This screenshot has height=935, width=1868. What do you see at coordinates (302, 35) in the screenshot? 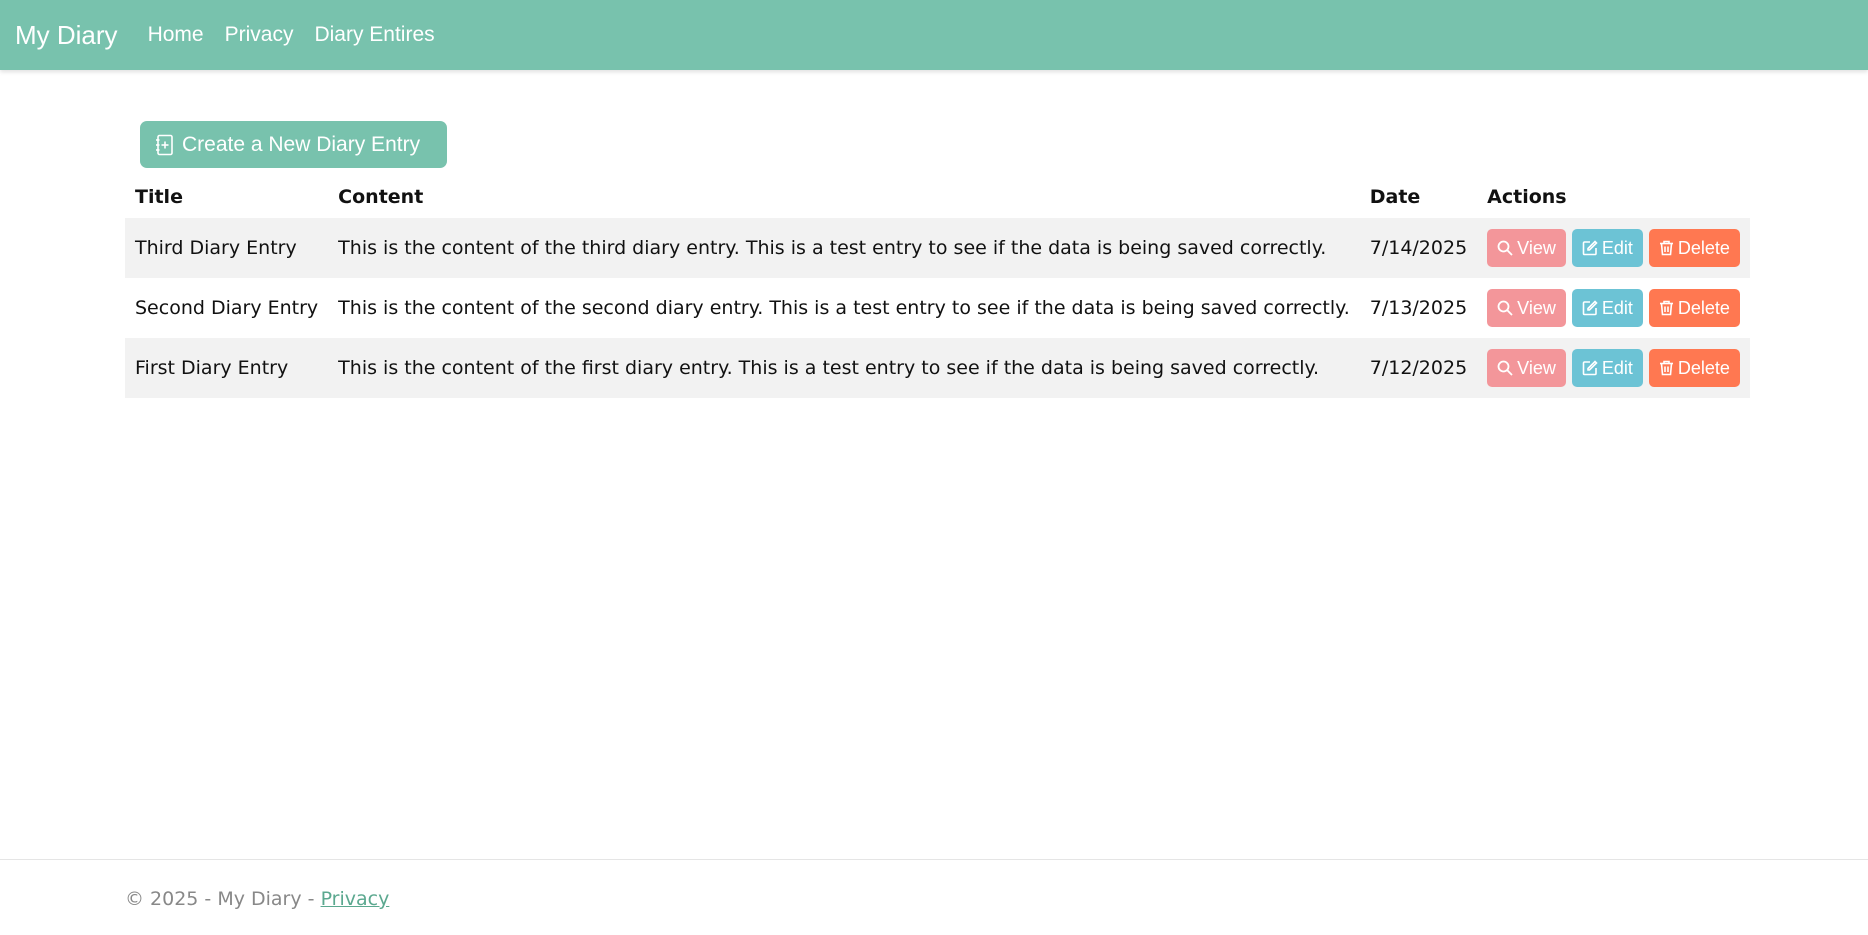
I see `nav-links: Home Privacy Diary Entires` at bounding box center [302, 35].